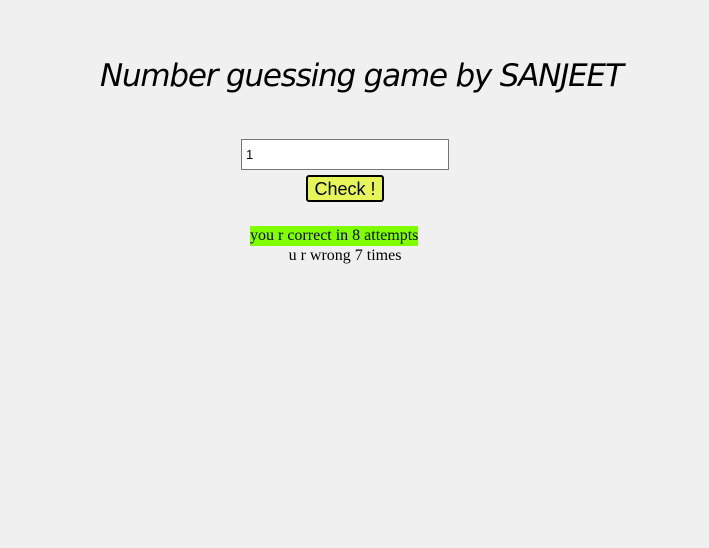 Image resolution: width=709 pixels, height=548 pixels. I want to click on correct-result-message: you r correct in 8 attempts, so click(334, 236).